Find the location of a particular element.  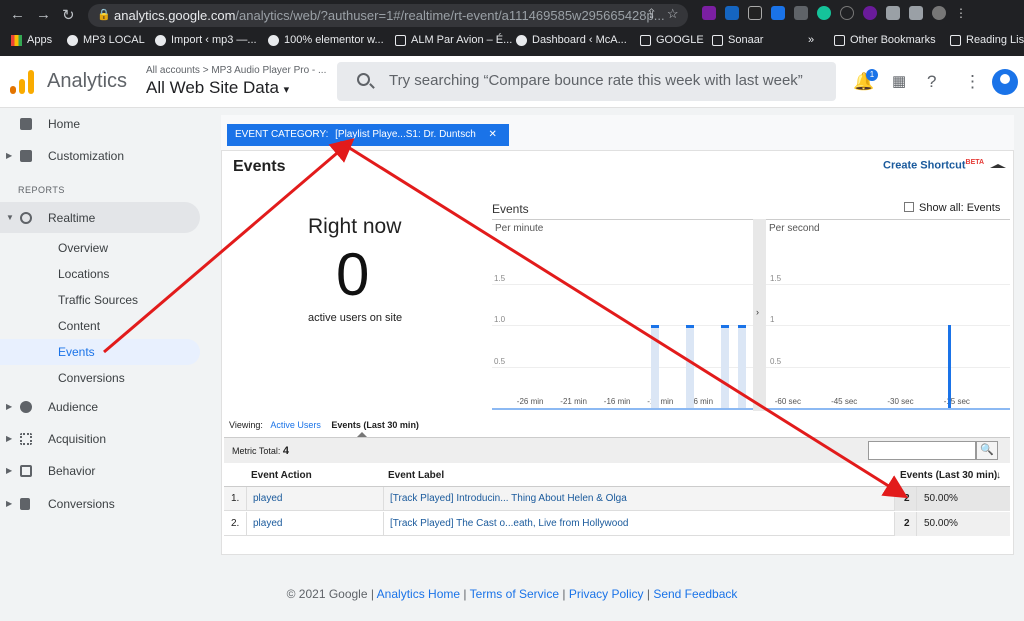

col-event-action: Event Action is located at coordinates (281, 475).